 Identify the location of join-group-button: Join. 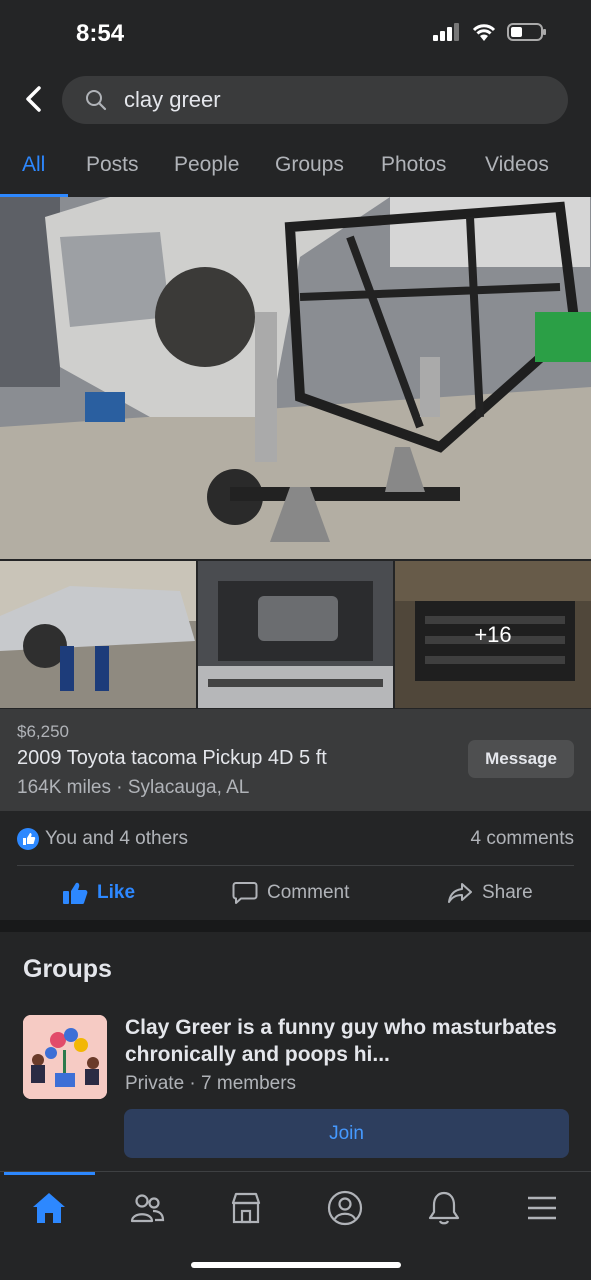
(346, 1133).